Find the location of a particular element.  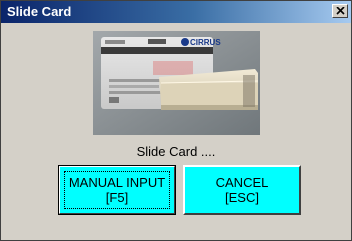

close-button is located at coordinates (340, 11).